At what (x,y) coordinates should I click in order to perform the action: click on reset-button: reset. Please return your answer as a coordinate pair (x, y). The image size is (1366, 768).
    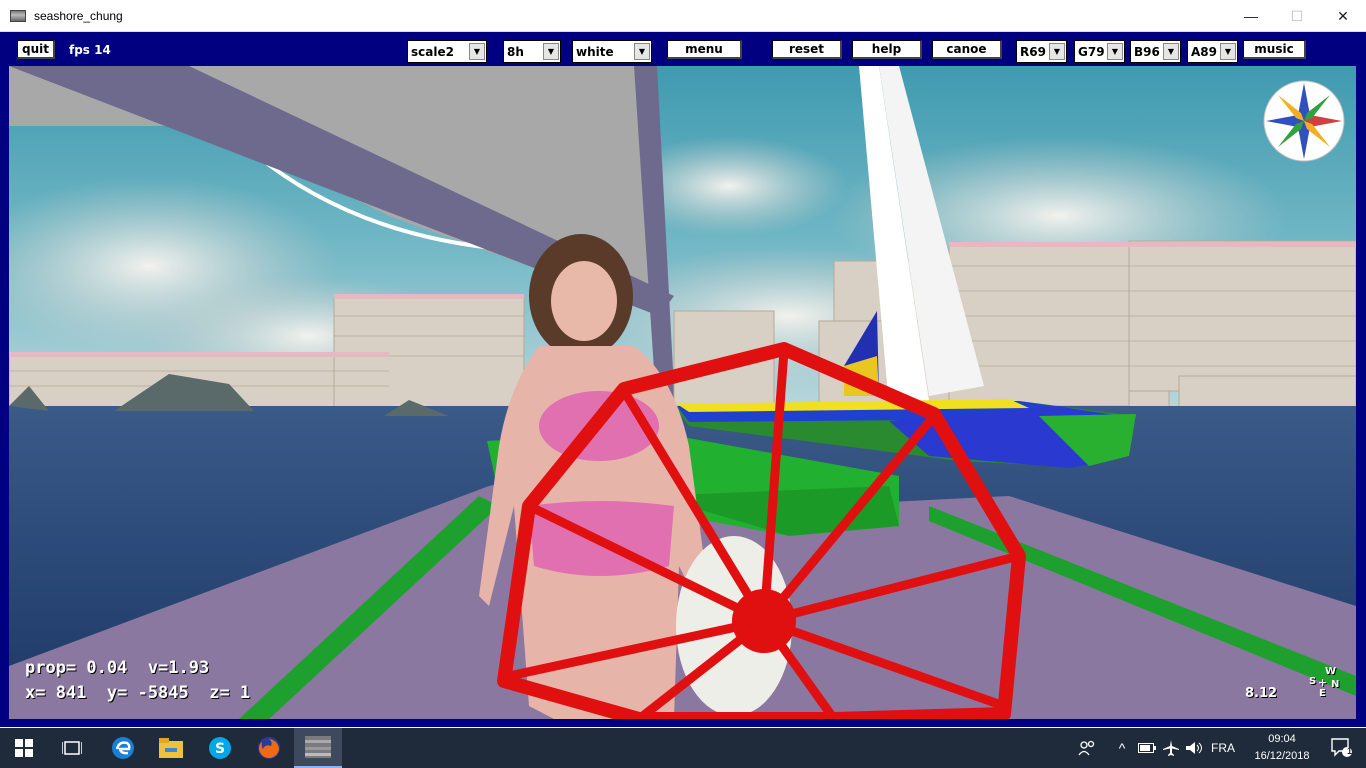
    Looking at the image, I should click on (807, 49).